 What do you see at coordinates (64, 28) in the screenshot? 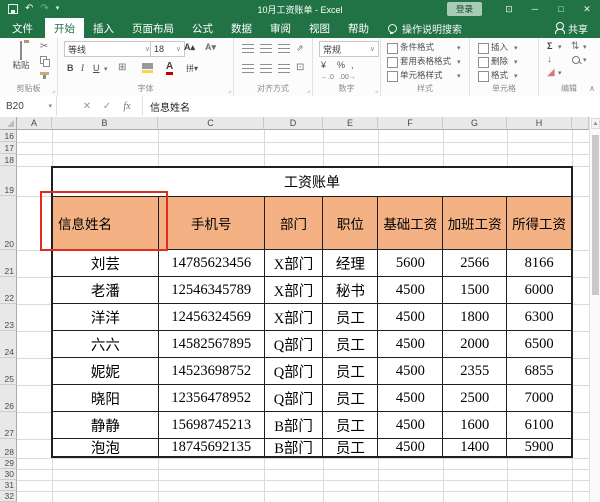
I see `tab-开始: 开始` at bounding box center [64, 28].